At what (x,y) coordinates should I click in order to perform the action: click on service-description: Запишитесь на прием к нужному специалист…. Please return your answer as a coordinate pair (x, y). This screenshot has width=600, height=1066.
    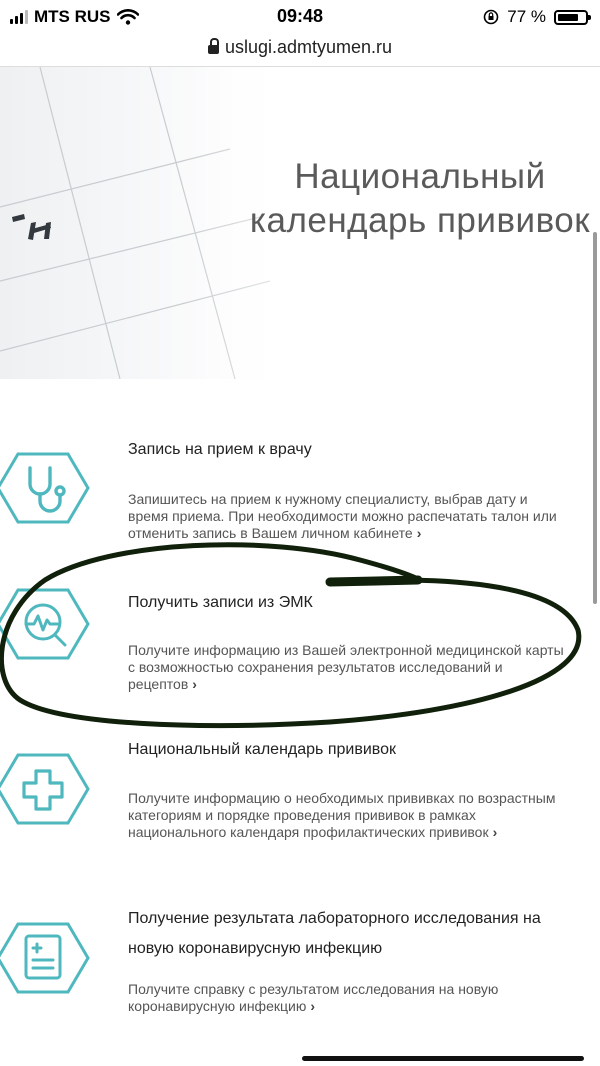
    Looking at the image, I should click on (348, 516).